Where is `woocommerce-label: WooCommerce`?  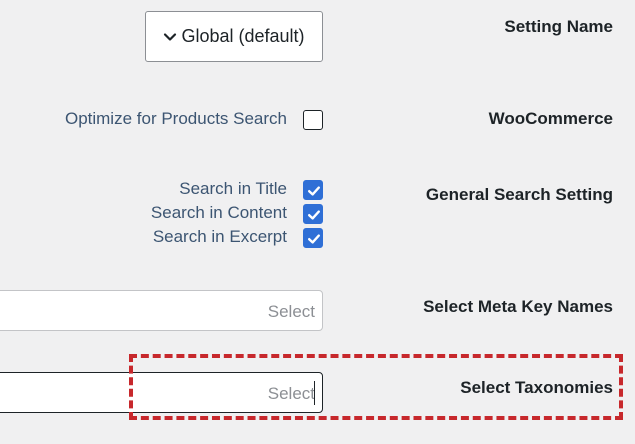
woocommerce-label: WooCommerce is located at coordinates (550, 118).